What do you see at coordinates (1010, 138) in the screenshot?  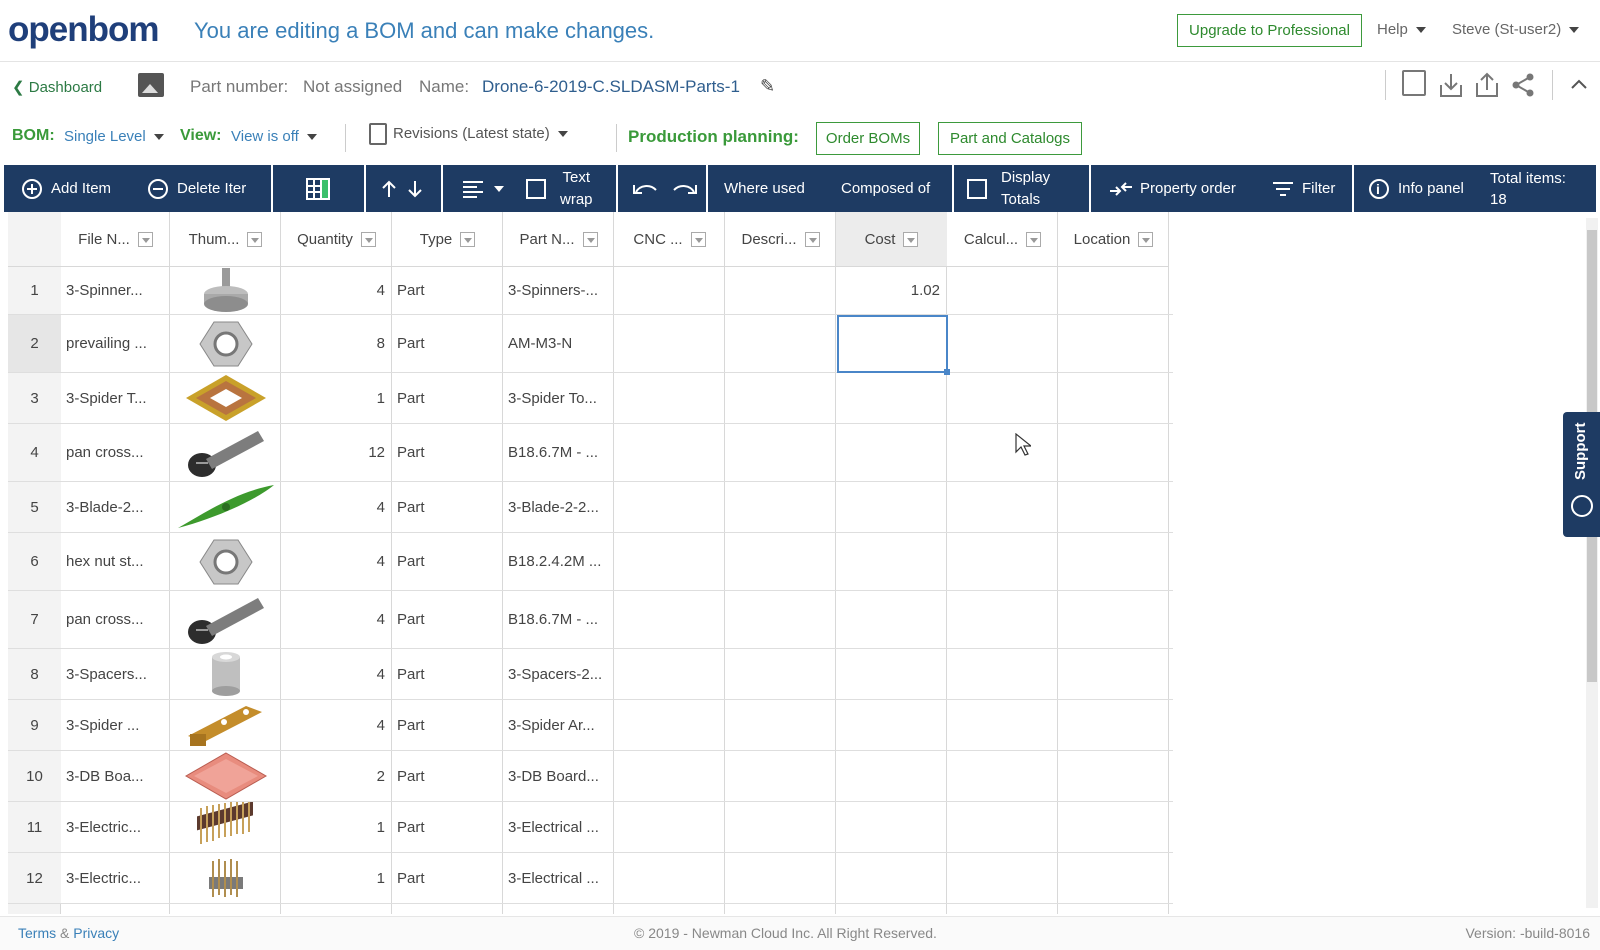 I see `part-and-catalogs-button: Part and Catalogs` at bounding box center [1010, 138].